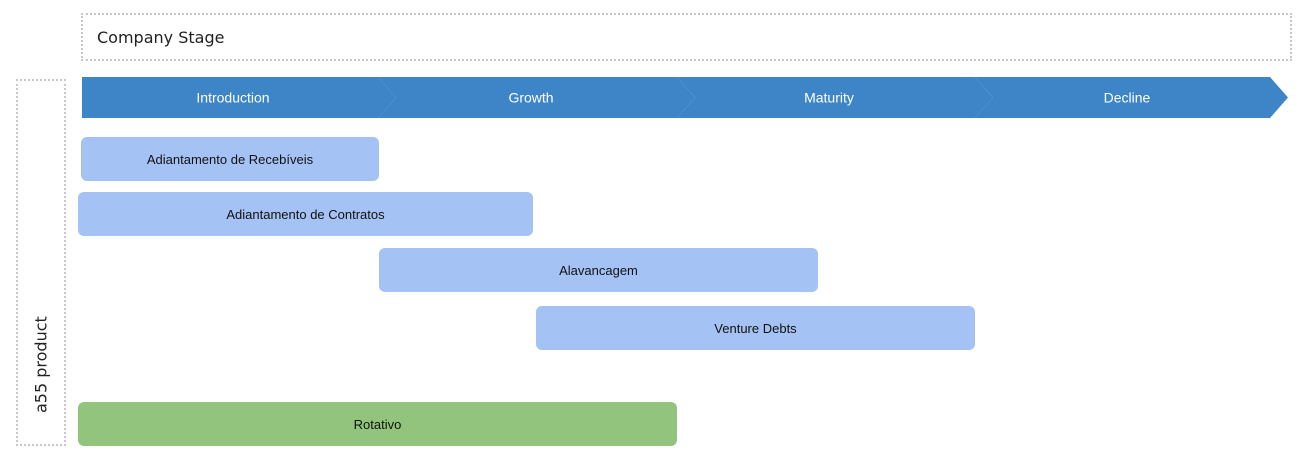 The image size is (1301, 457). I want to click on product-bar-alavancagem: Alavancagem, so click(598, 270).